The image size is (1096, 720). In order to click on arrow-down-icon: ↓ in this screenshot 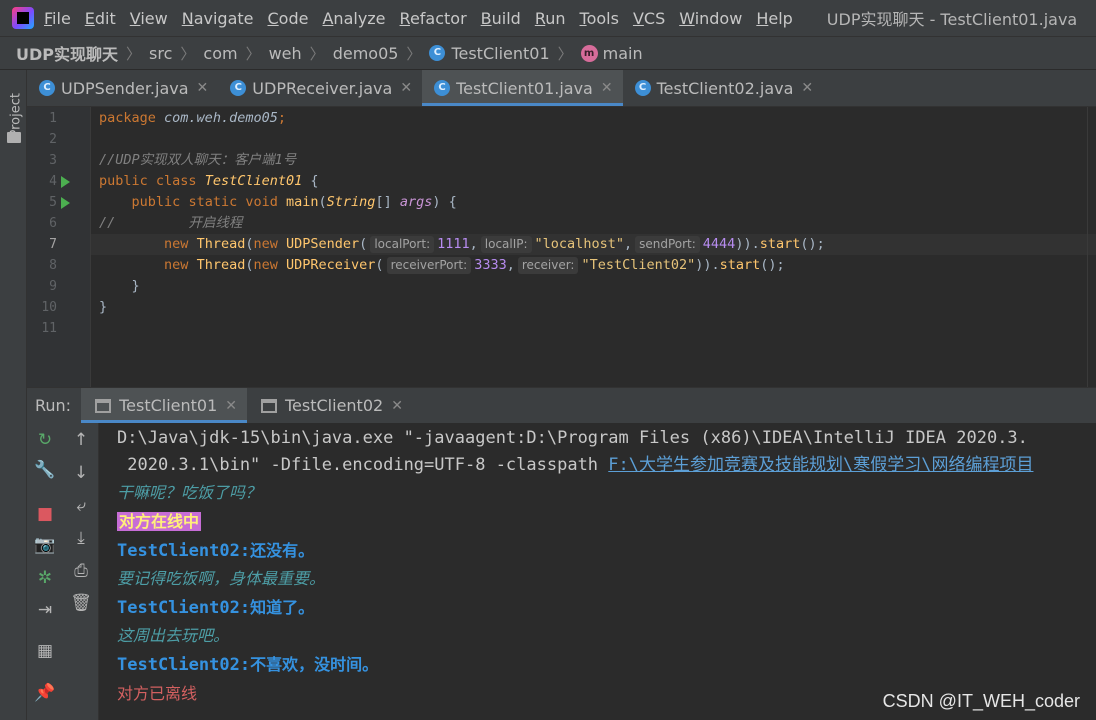, I will do `click(81, 473)`.